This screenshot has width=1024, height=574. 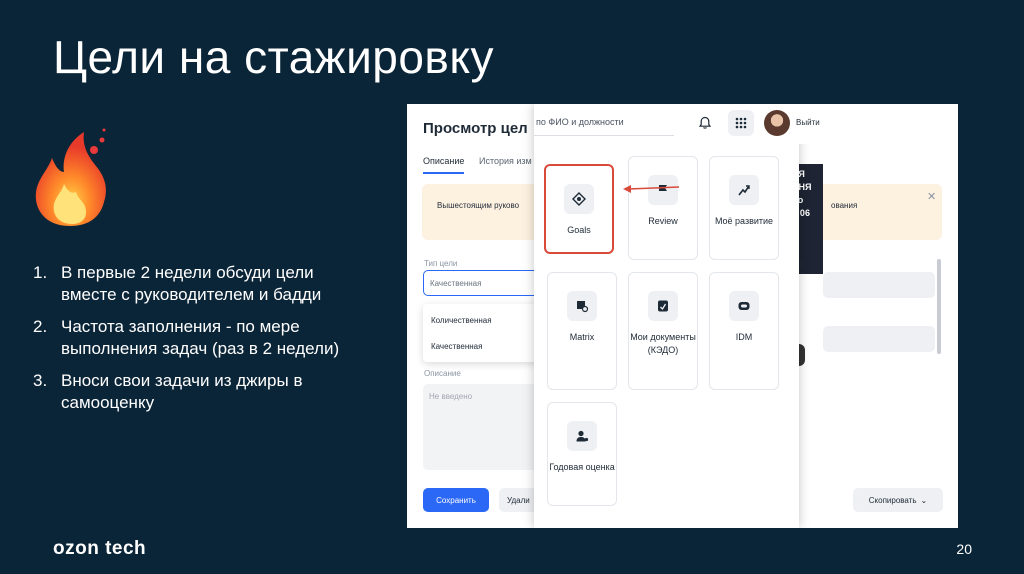 I want to click on tab-history: История изм, so click(x=505, y=161).